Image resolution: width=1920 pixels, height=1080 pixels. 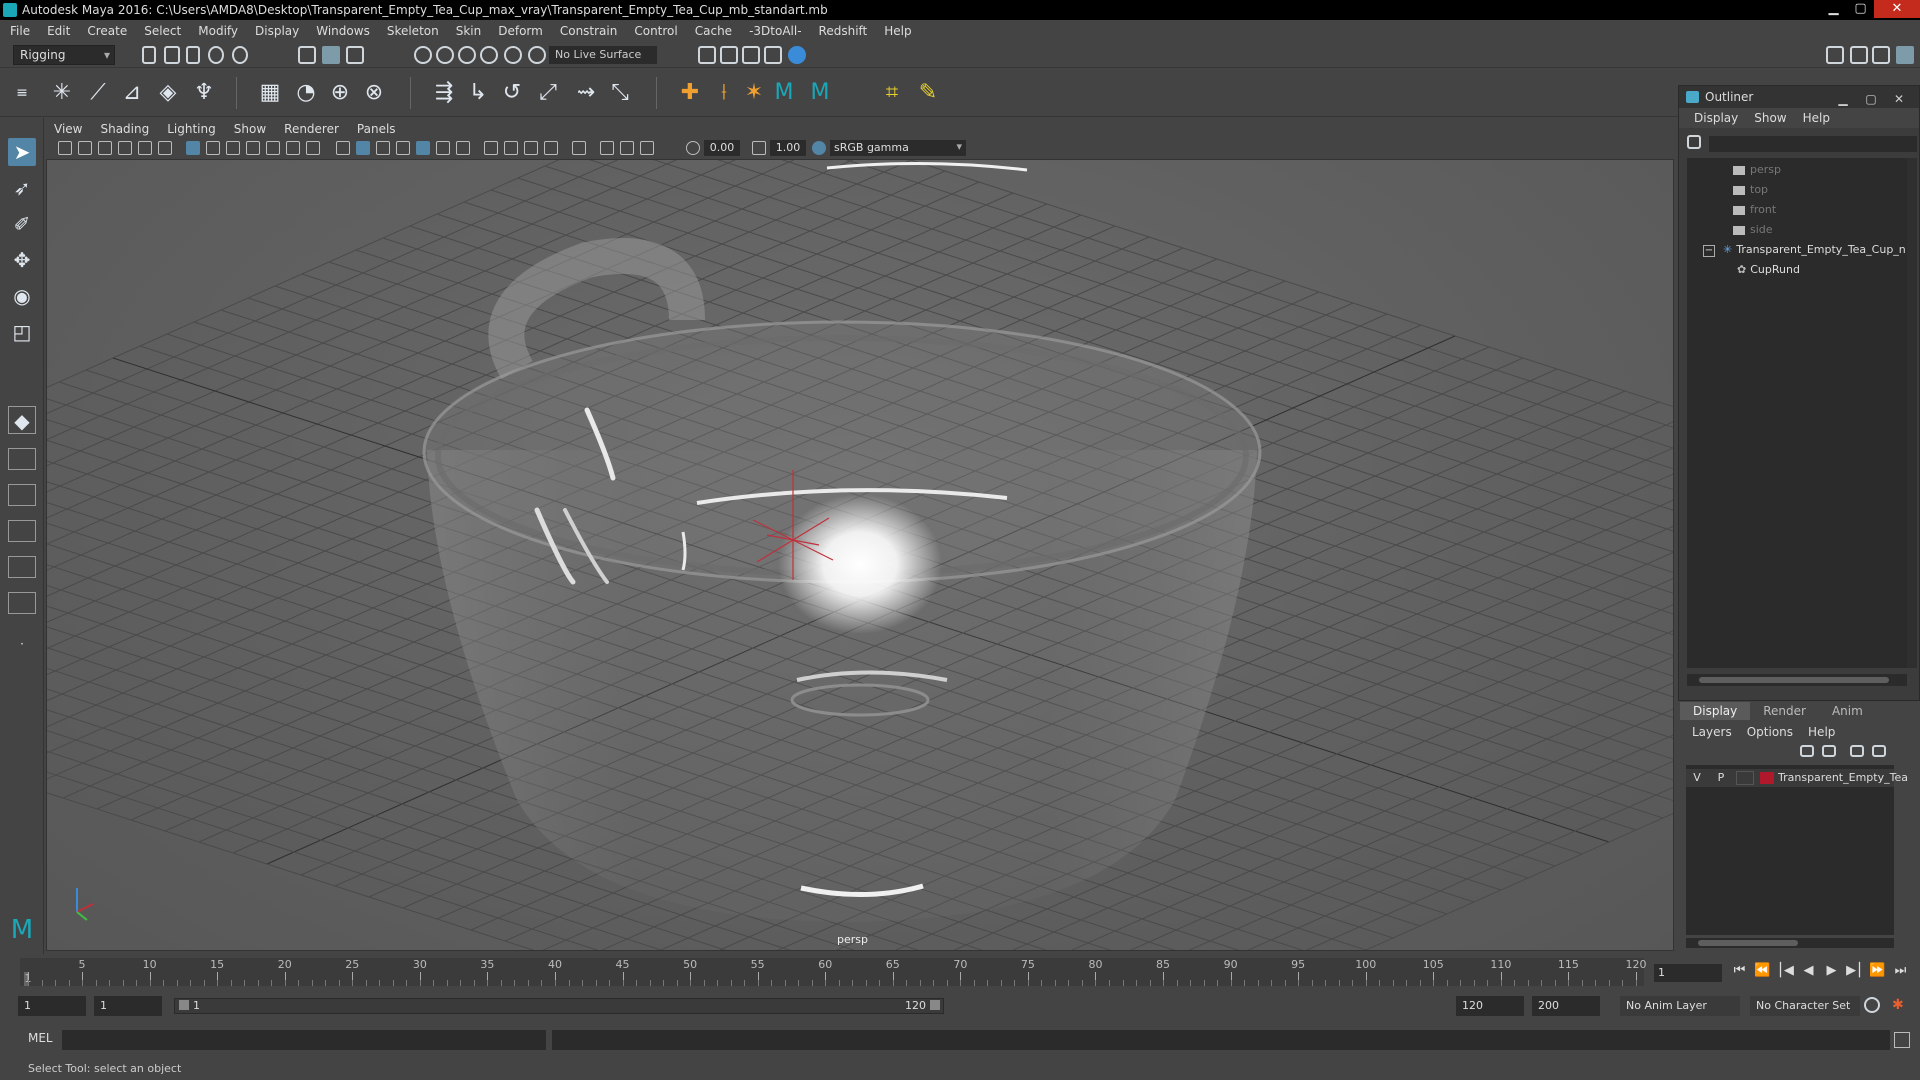 What do you see at coordinates (125, 148) in the screenshot?
I see `image-plane-icon` at bounding box center [125, 148].